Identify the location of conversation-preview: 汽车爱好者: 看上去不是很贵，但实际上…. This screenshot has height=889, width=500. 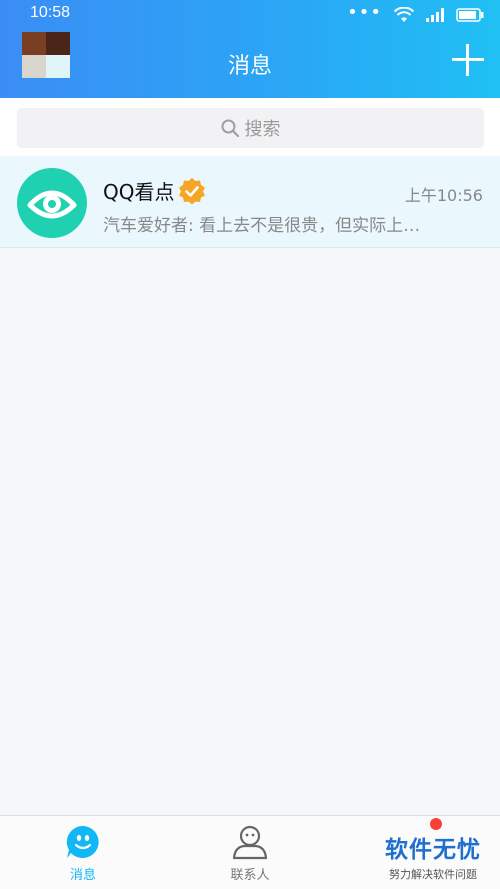
(262, 226).